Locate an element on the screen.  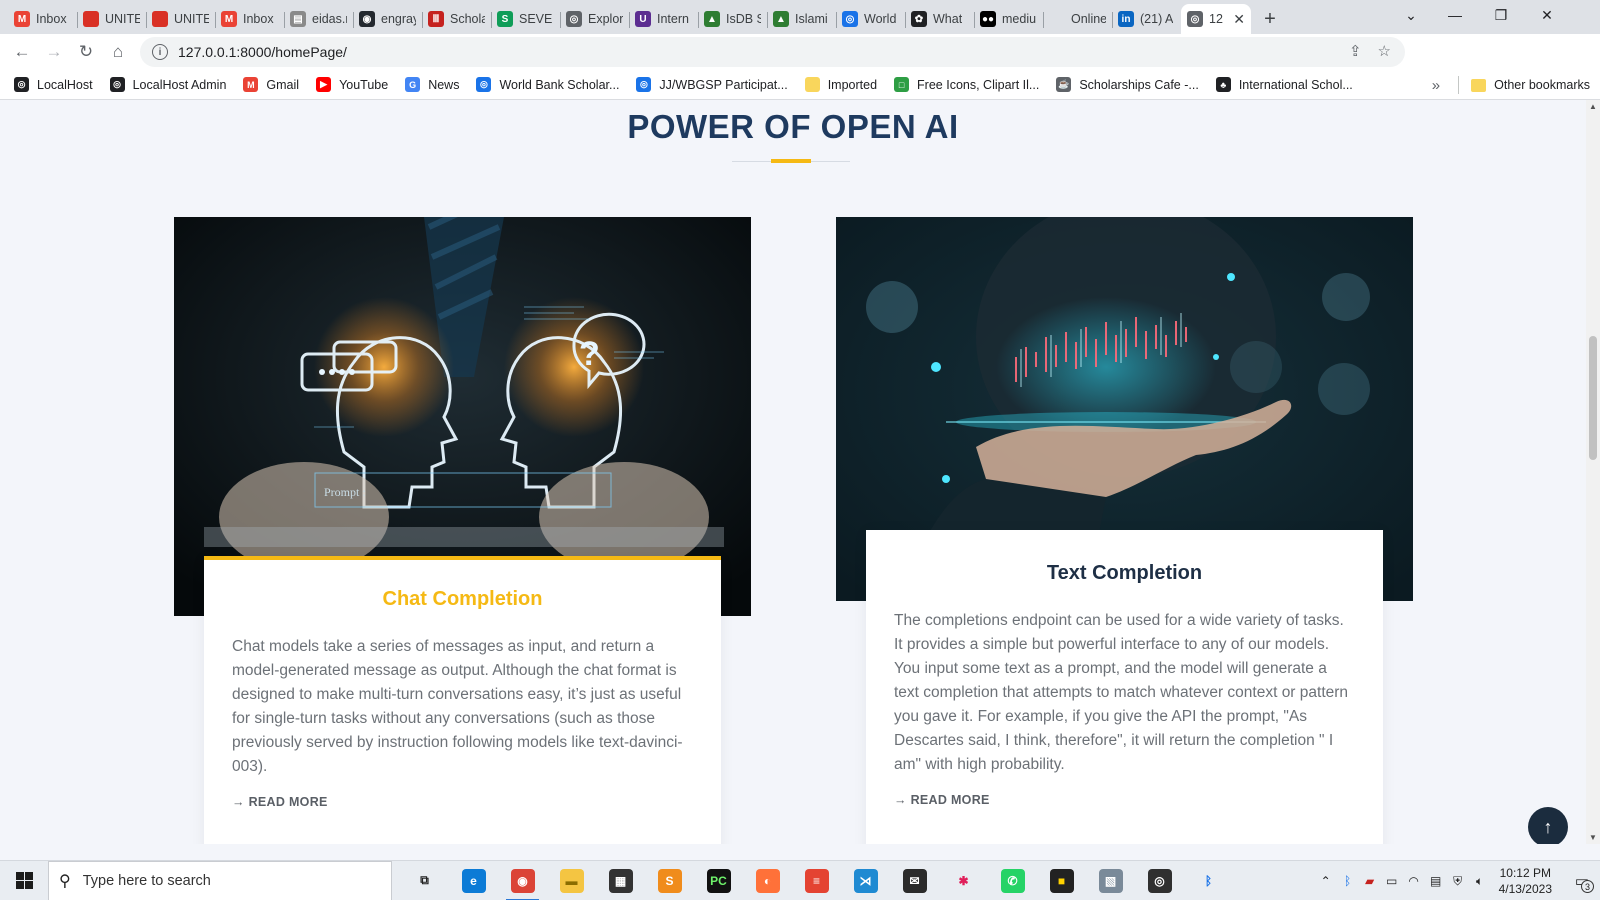
tab: Online is located at coordinates (1077, 19).